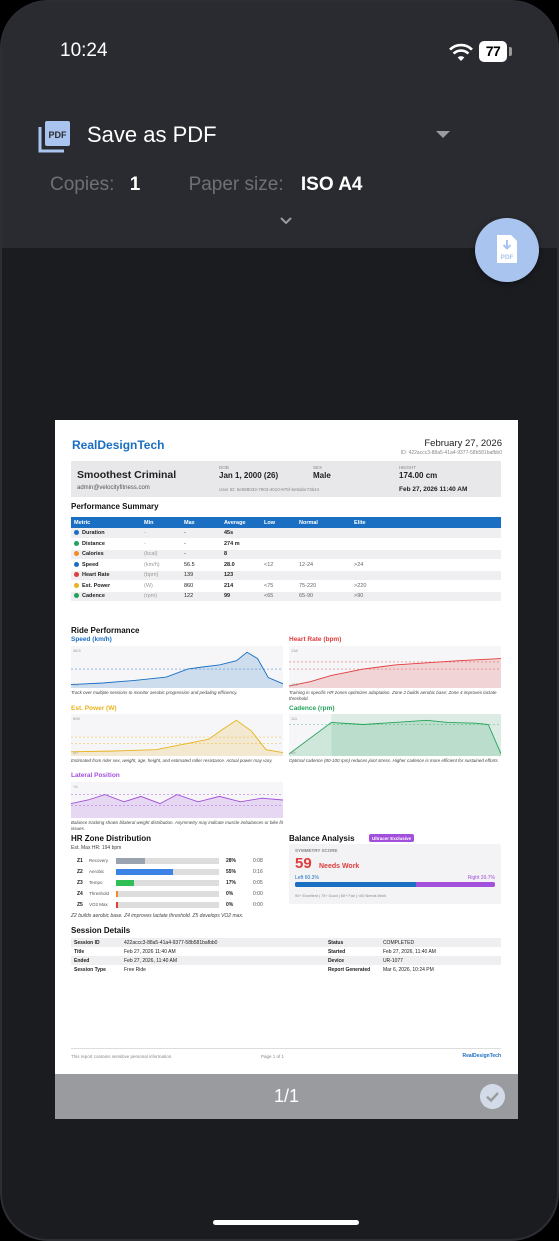 The height and width of the screenshot is (1241, 559). I want to click on height-value: 174.00 cm, so click(418, 475).